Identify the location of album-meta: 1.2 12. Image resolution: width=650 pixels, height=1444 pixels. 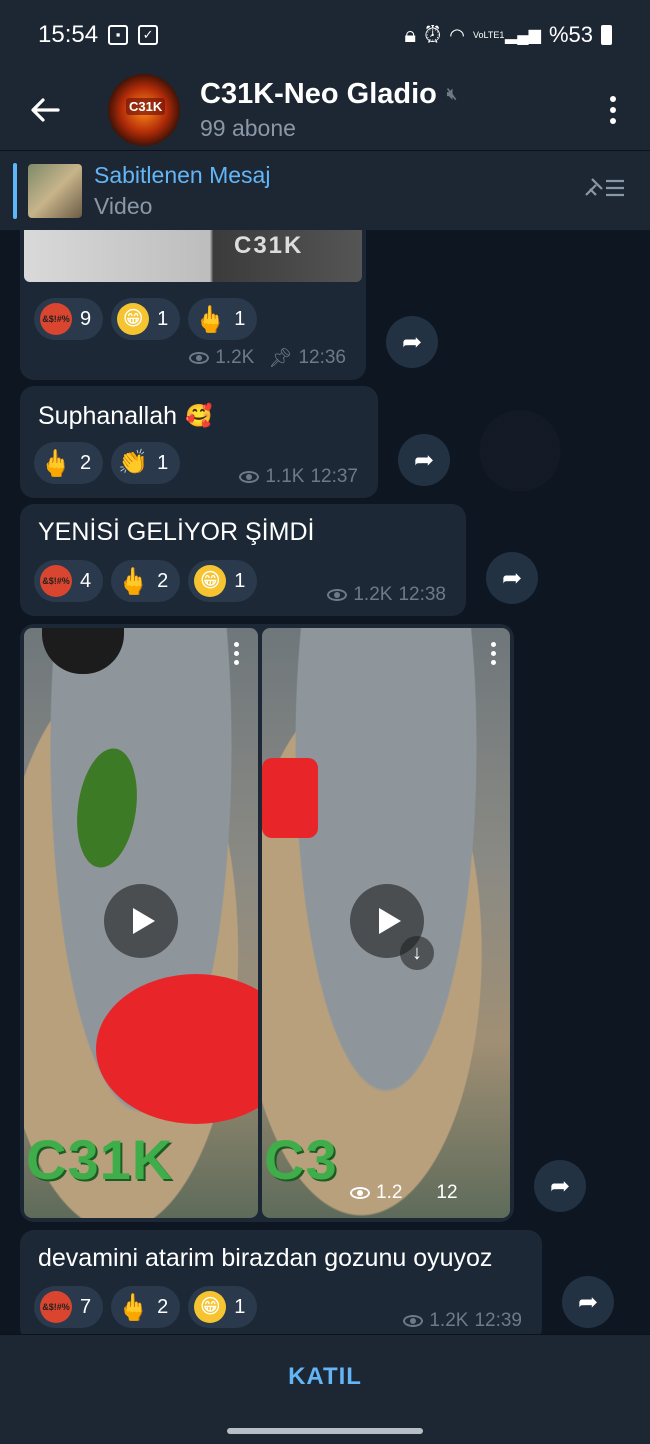
(404, 1193).